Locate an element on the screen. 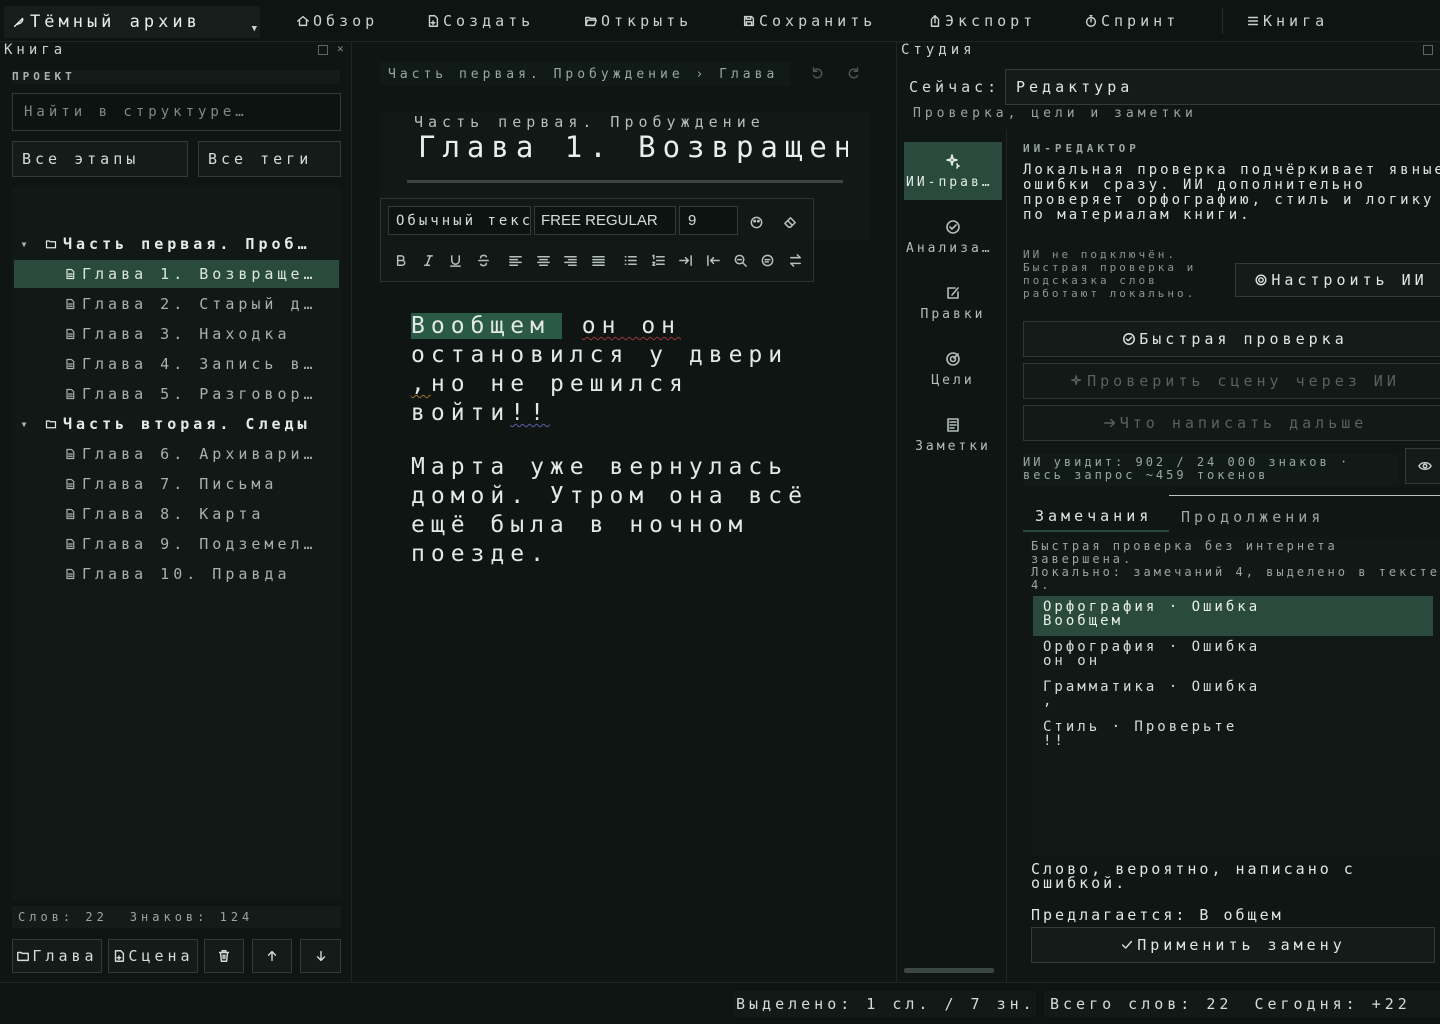 The width and height of the screenshot is (1440, 1024). swap-icon is located at coordinates (795, 260).